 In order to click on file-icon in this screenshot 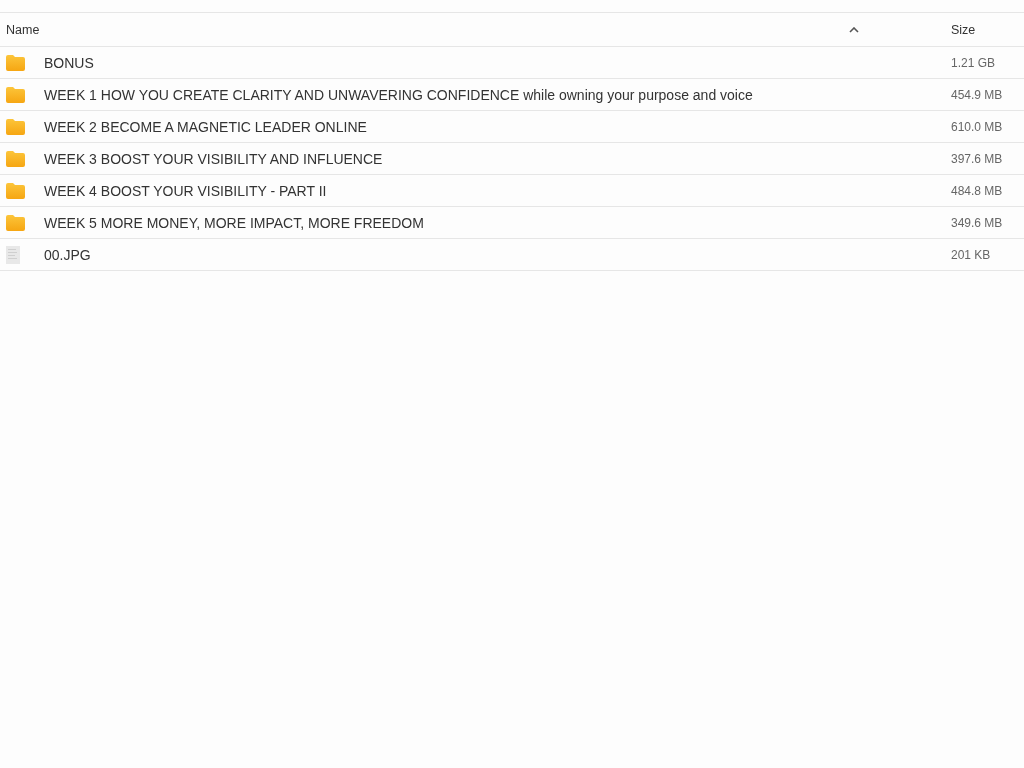, I will do `click(13, 254)`.